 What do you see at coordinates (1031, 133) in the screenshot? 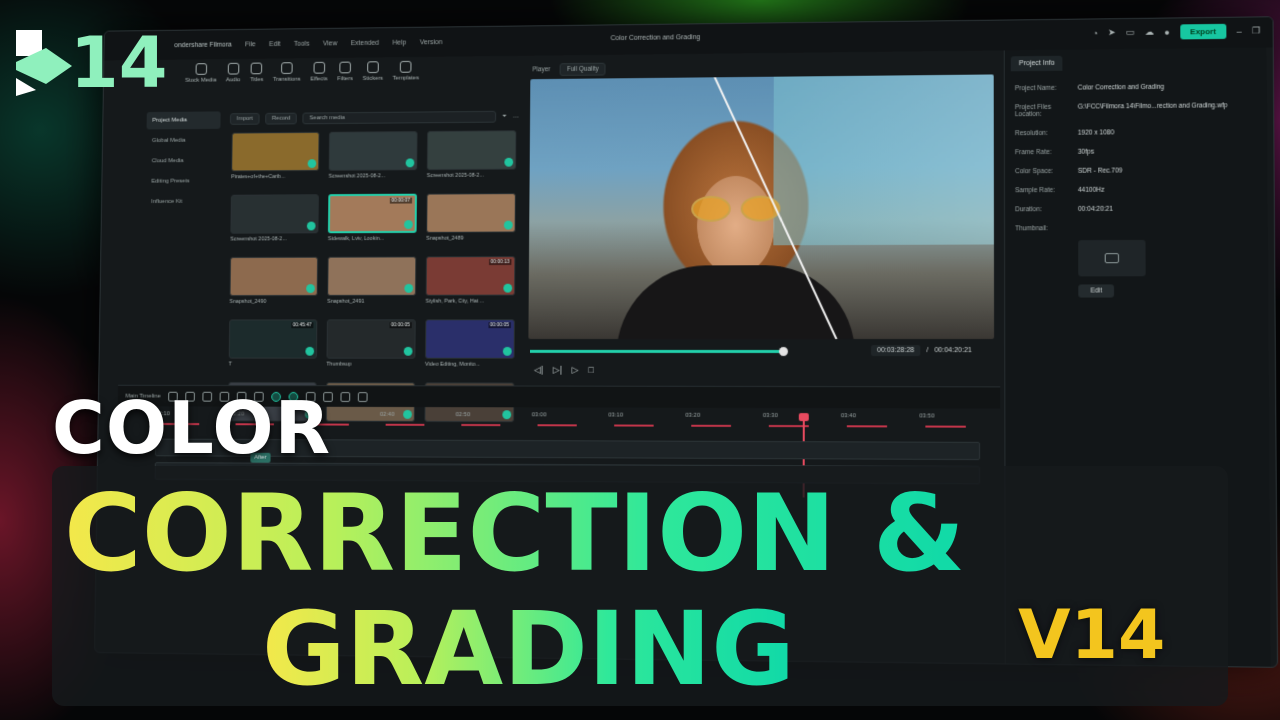
I see `info-key: Resolution:` at bounding box center [1031, 133].